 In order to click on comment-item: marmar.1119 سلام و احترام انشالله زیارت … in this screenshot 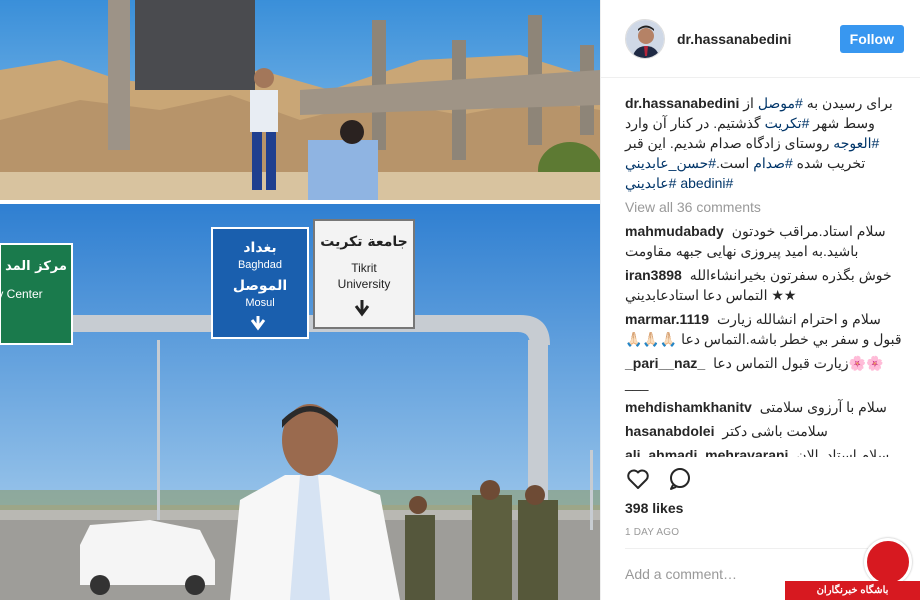, I will do `click(764, 329)`.